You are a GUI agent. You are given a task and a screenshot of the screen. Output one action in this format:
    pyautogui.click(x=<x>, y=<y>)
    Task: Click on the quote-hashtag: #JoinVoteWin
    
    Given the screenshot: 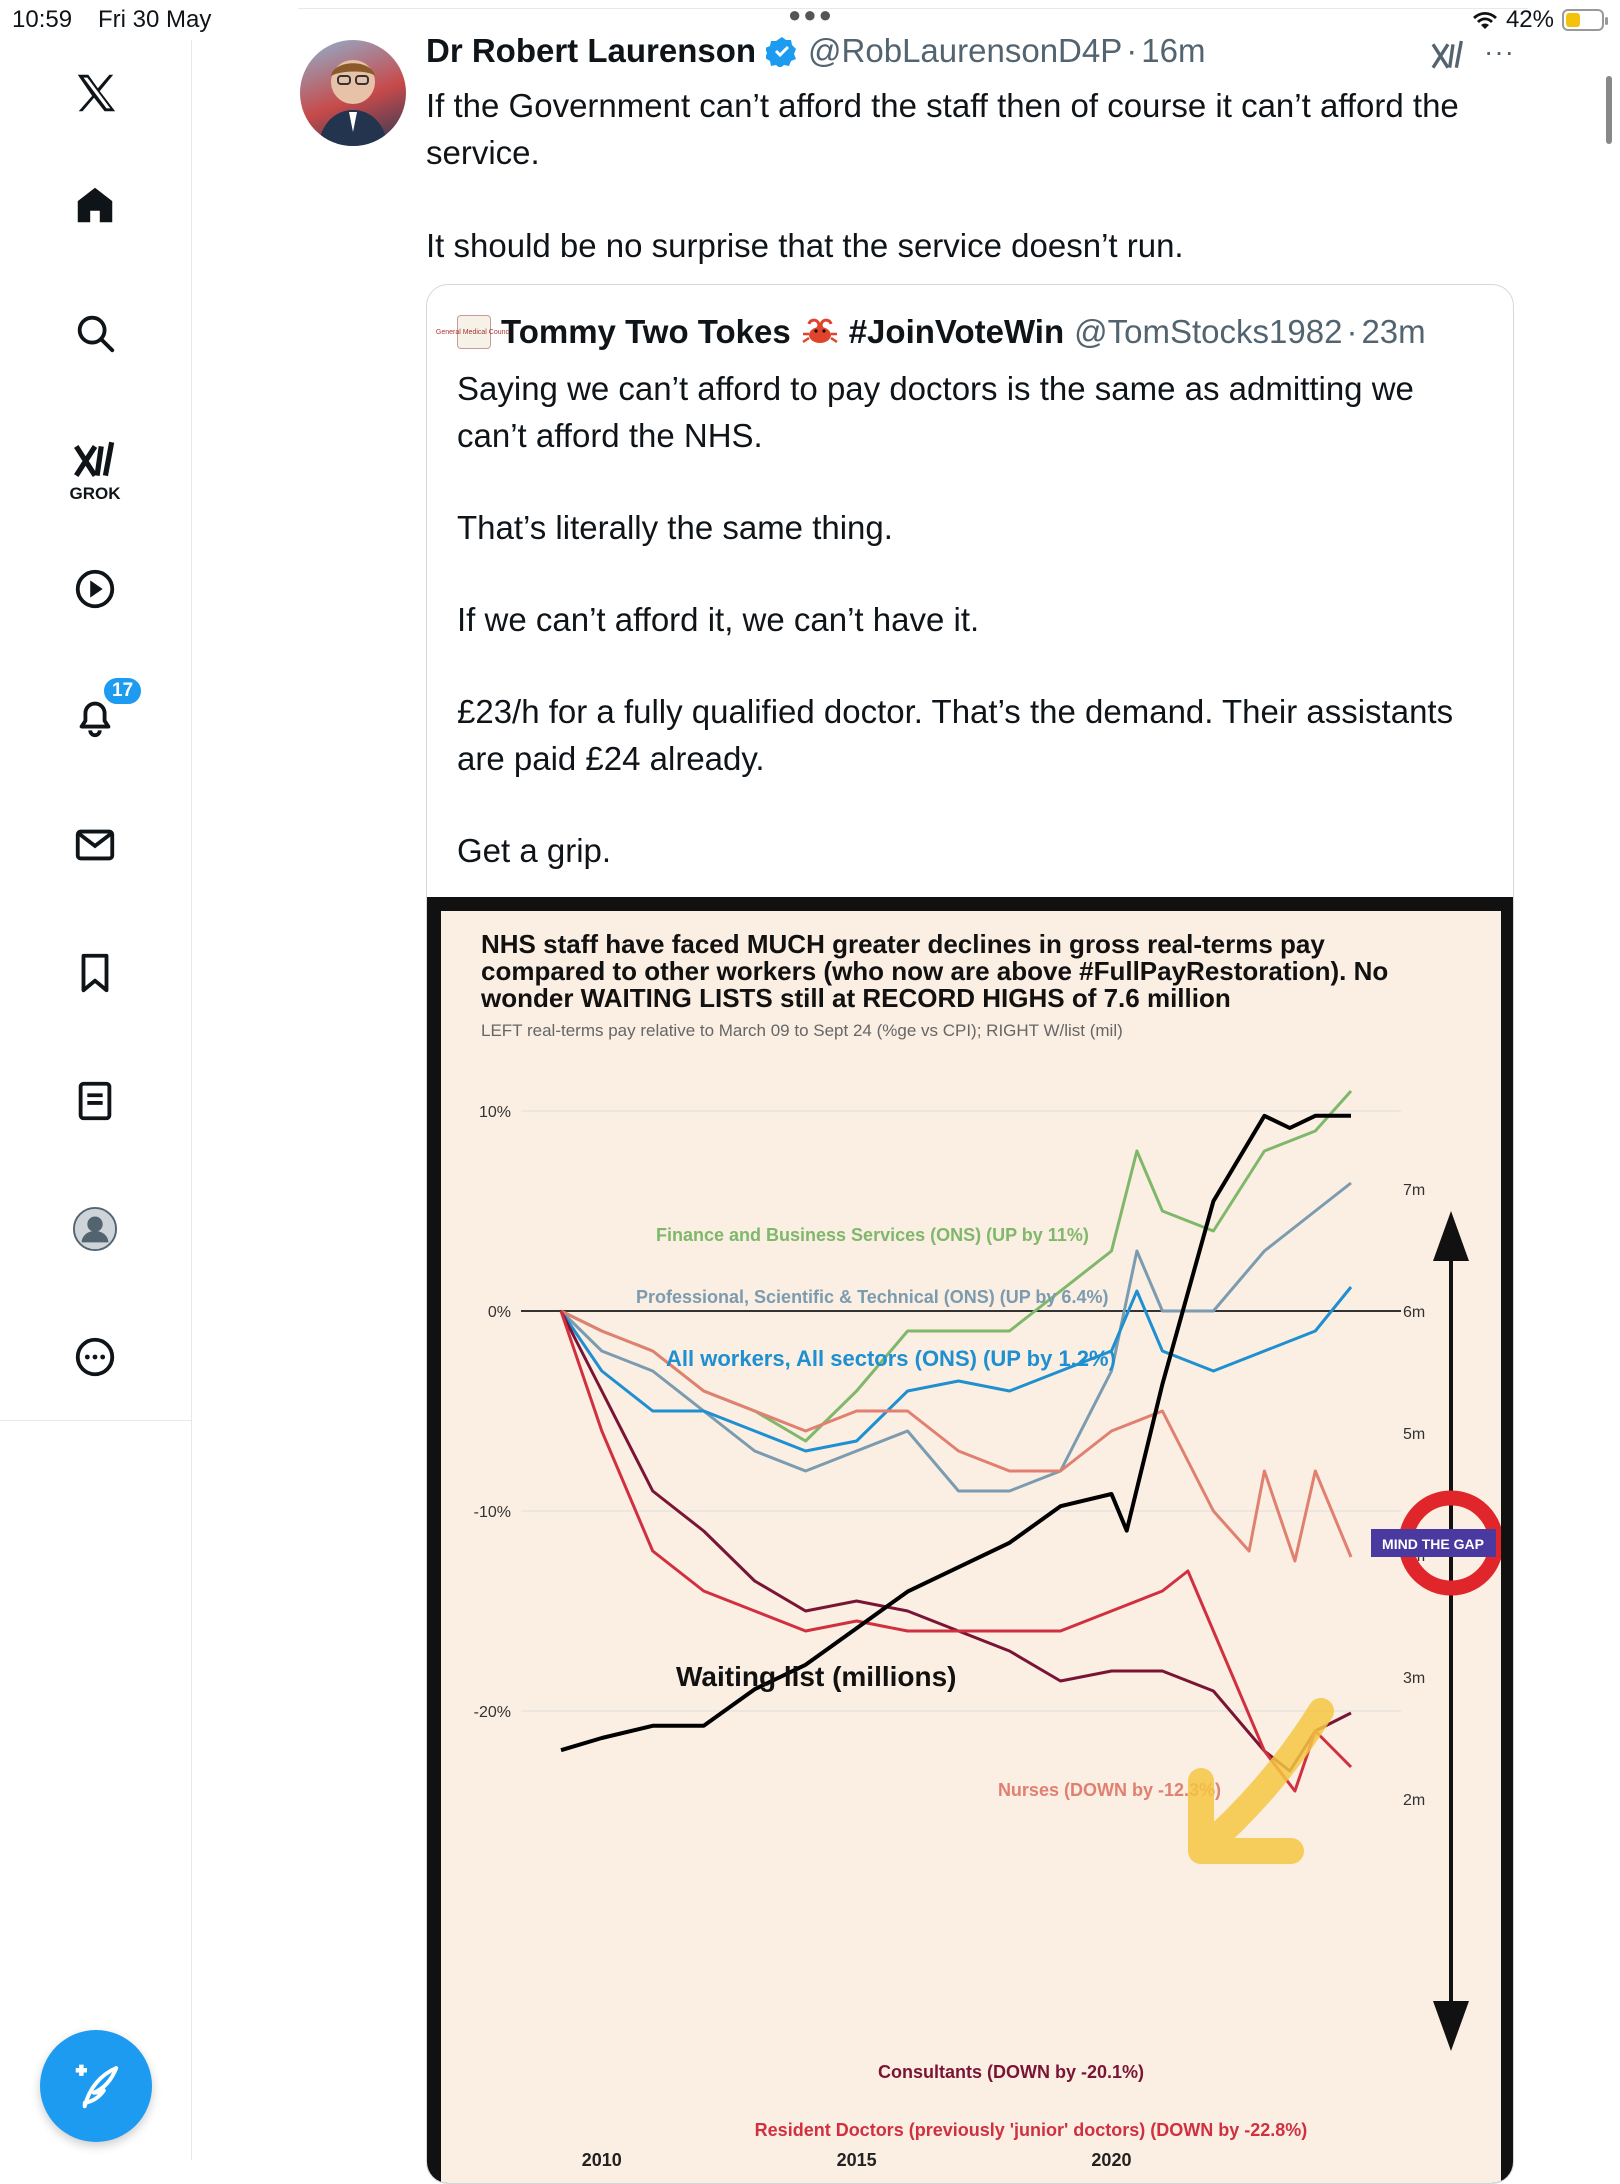 What is the action you would take?
    pyautogui.click(x=956, y=331)
    